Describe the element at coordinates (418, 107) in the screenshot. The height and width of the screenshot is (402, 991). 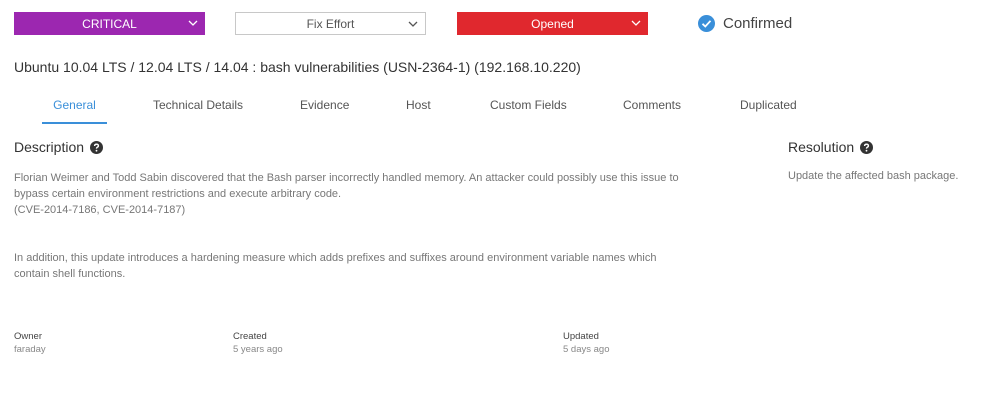
I see `tab-host: Host` at that location.